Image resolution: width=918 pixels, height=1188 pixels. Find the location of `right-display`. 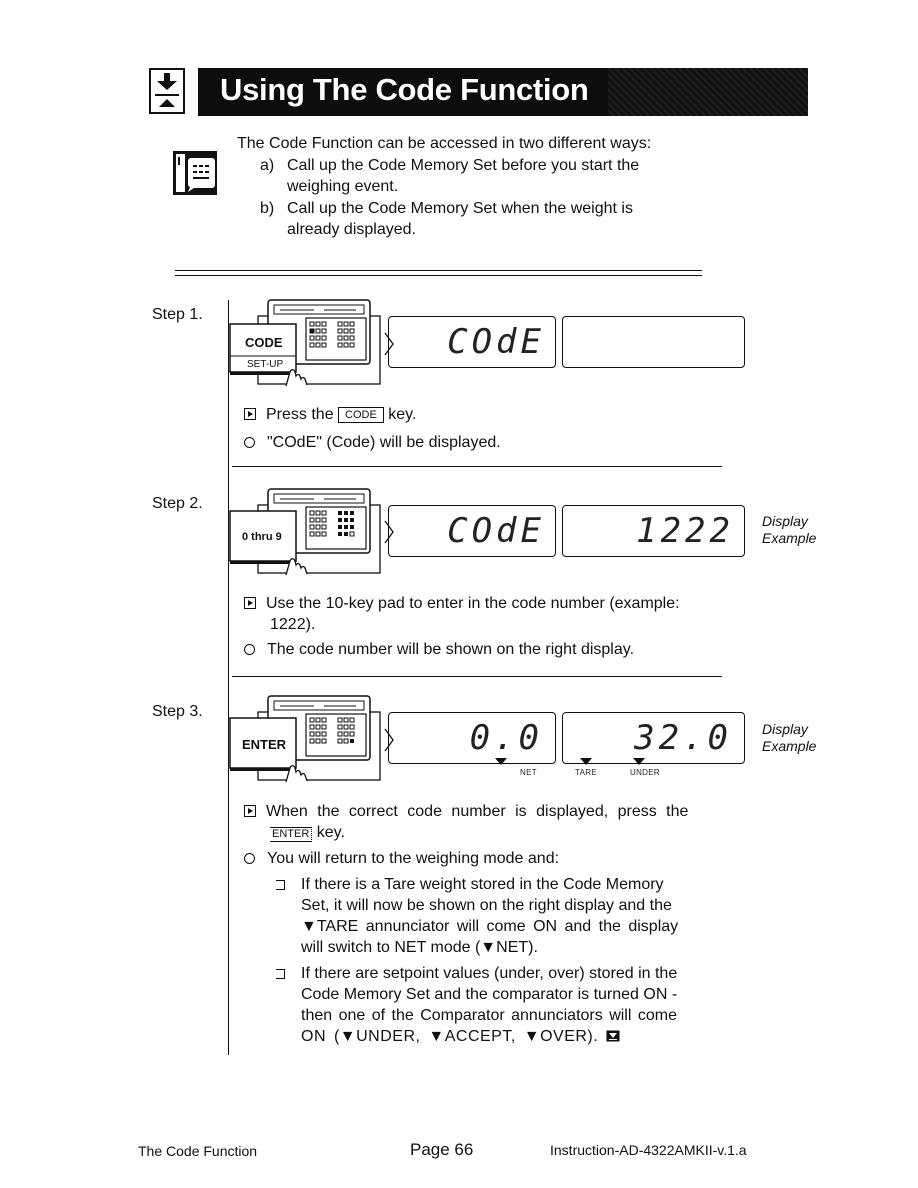

right-display is located at coordinates (653, 342).